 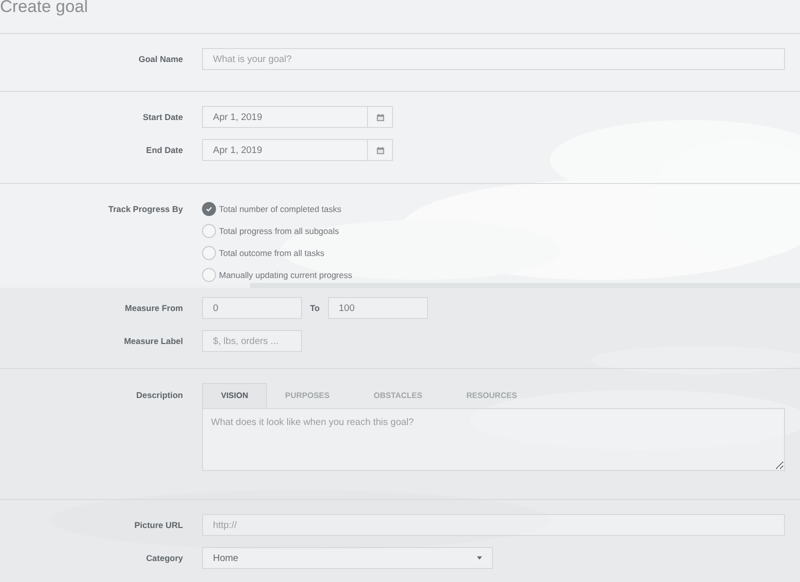 What do you see at coordinates (44, 9) in the screenshot?
I see `page-title: Create goal` at bounding box center [44, 9].